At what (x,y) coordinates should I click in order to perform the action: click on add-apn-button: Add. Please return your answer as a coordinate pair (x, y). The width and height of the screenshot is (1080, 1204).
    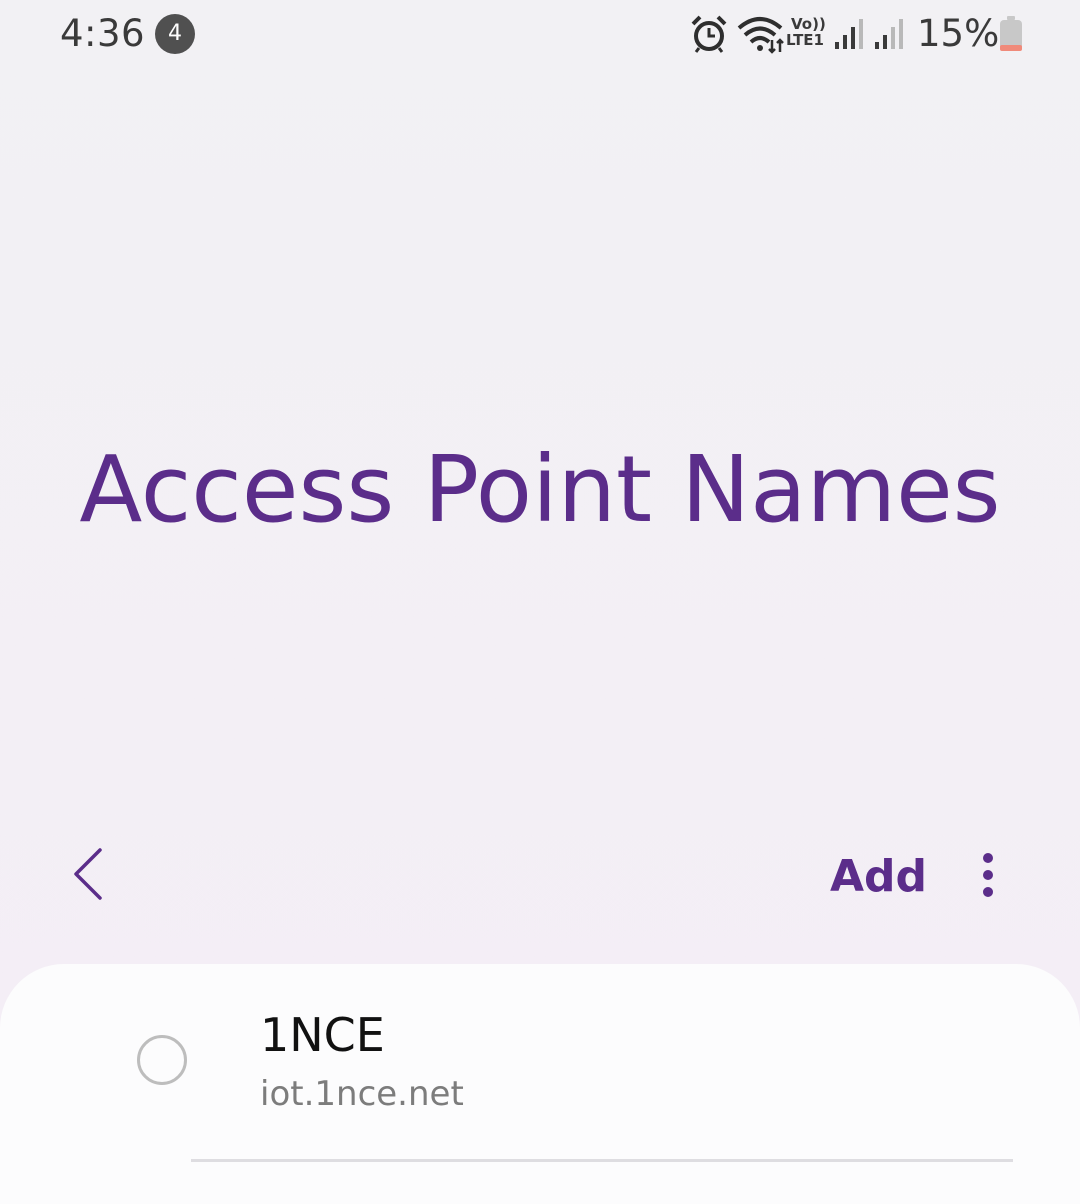
    Looking at the image, I should click on (878, 876).